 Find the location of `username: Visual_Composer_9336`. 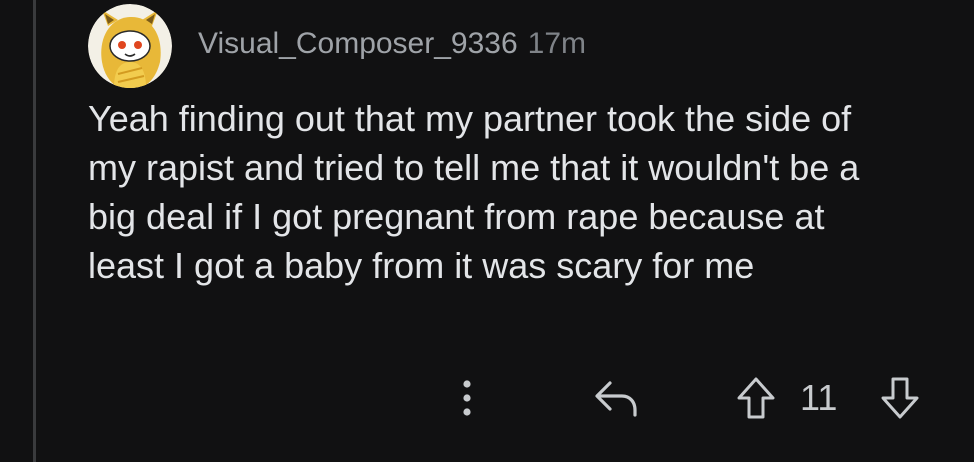

username: Visual_Composer_9336 is located at coordinates (358, 43).